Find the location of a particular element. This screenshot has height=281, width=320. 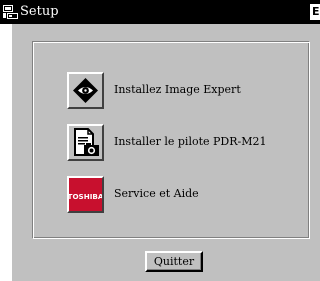

install-driver-label: Installer le pilote PDR-M21 is located at coordinates (190, 141).